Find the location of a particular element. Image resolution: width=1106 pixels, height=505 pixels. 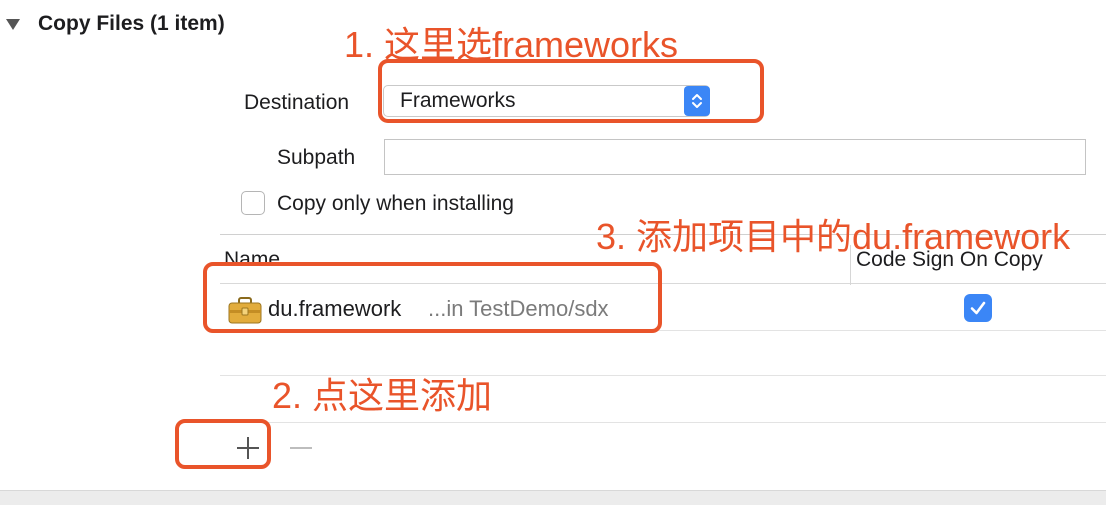

copy-files-header: Copy Files (1 item) is located at coordinates (115, 24).